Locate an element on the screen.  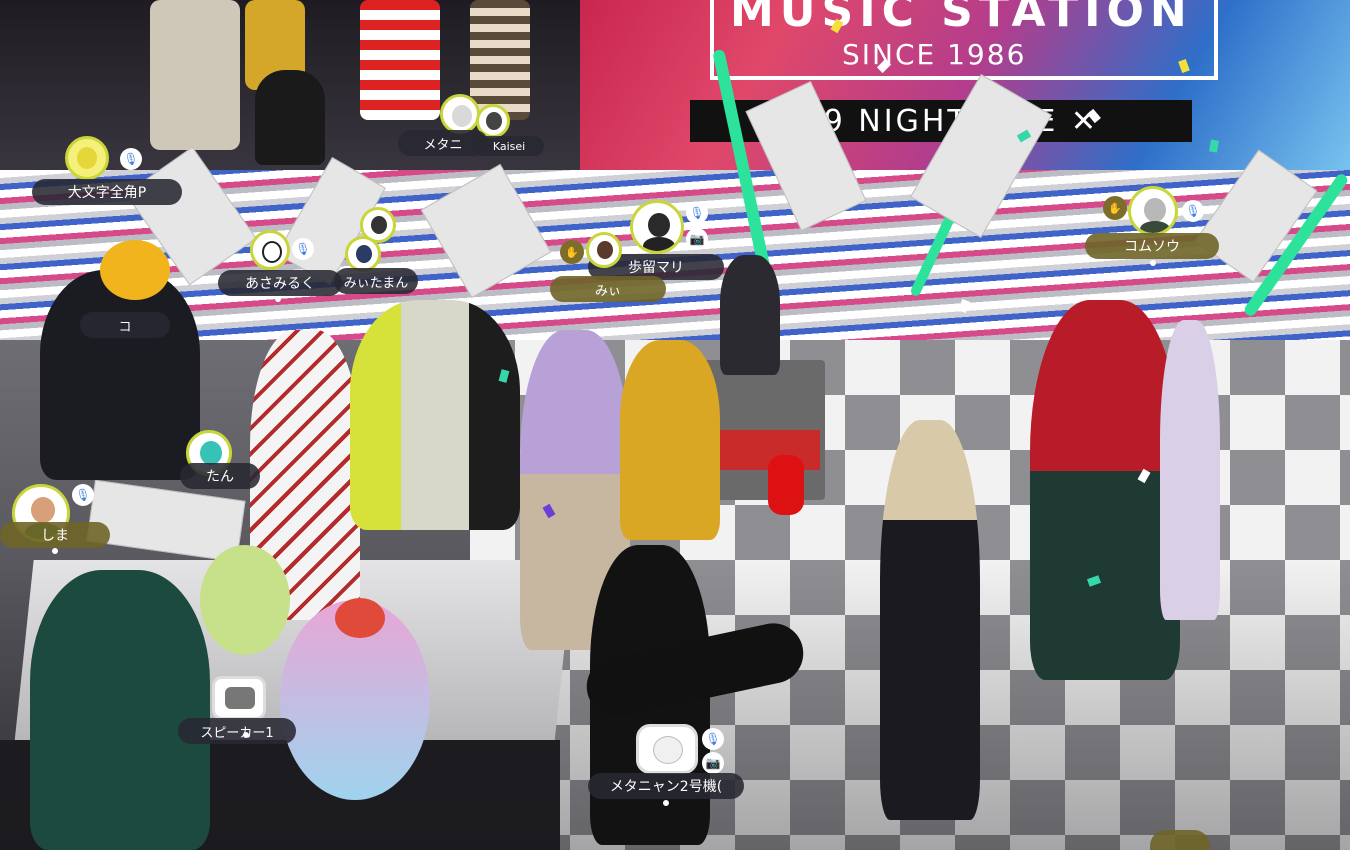
player-nameplate: たん is located at coordinates (220, 476).